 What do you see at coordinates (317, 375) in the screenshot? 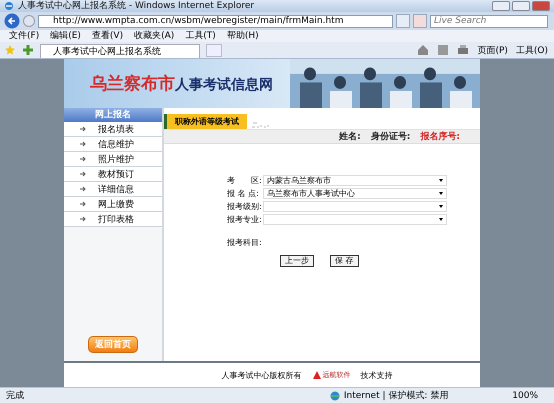
I see `logo-icon` at bounding box center [317, 375].